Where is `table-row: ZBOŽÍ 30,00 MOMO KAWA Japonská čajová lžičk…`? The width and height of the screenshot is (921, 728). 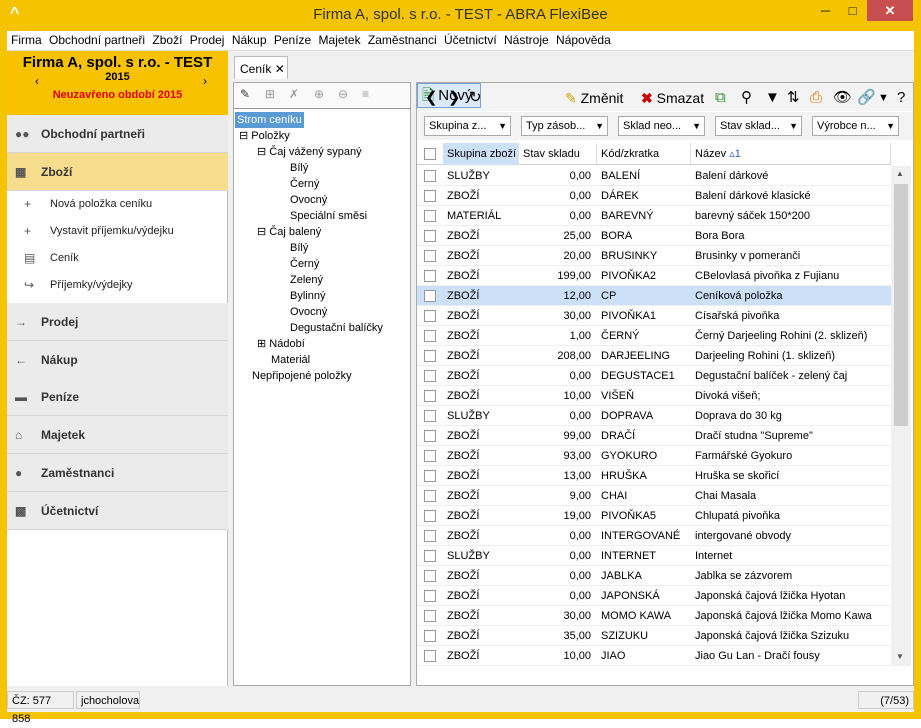 table-row: ZBOŽÍ 30,00 MOMO KAWA Japonská čajová lžičk… is located at coordinates (654, 616).